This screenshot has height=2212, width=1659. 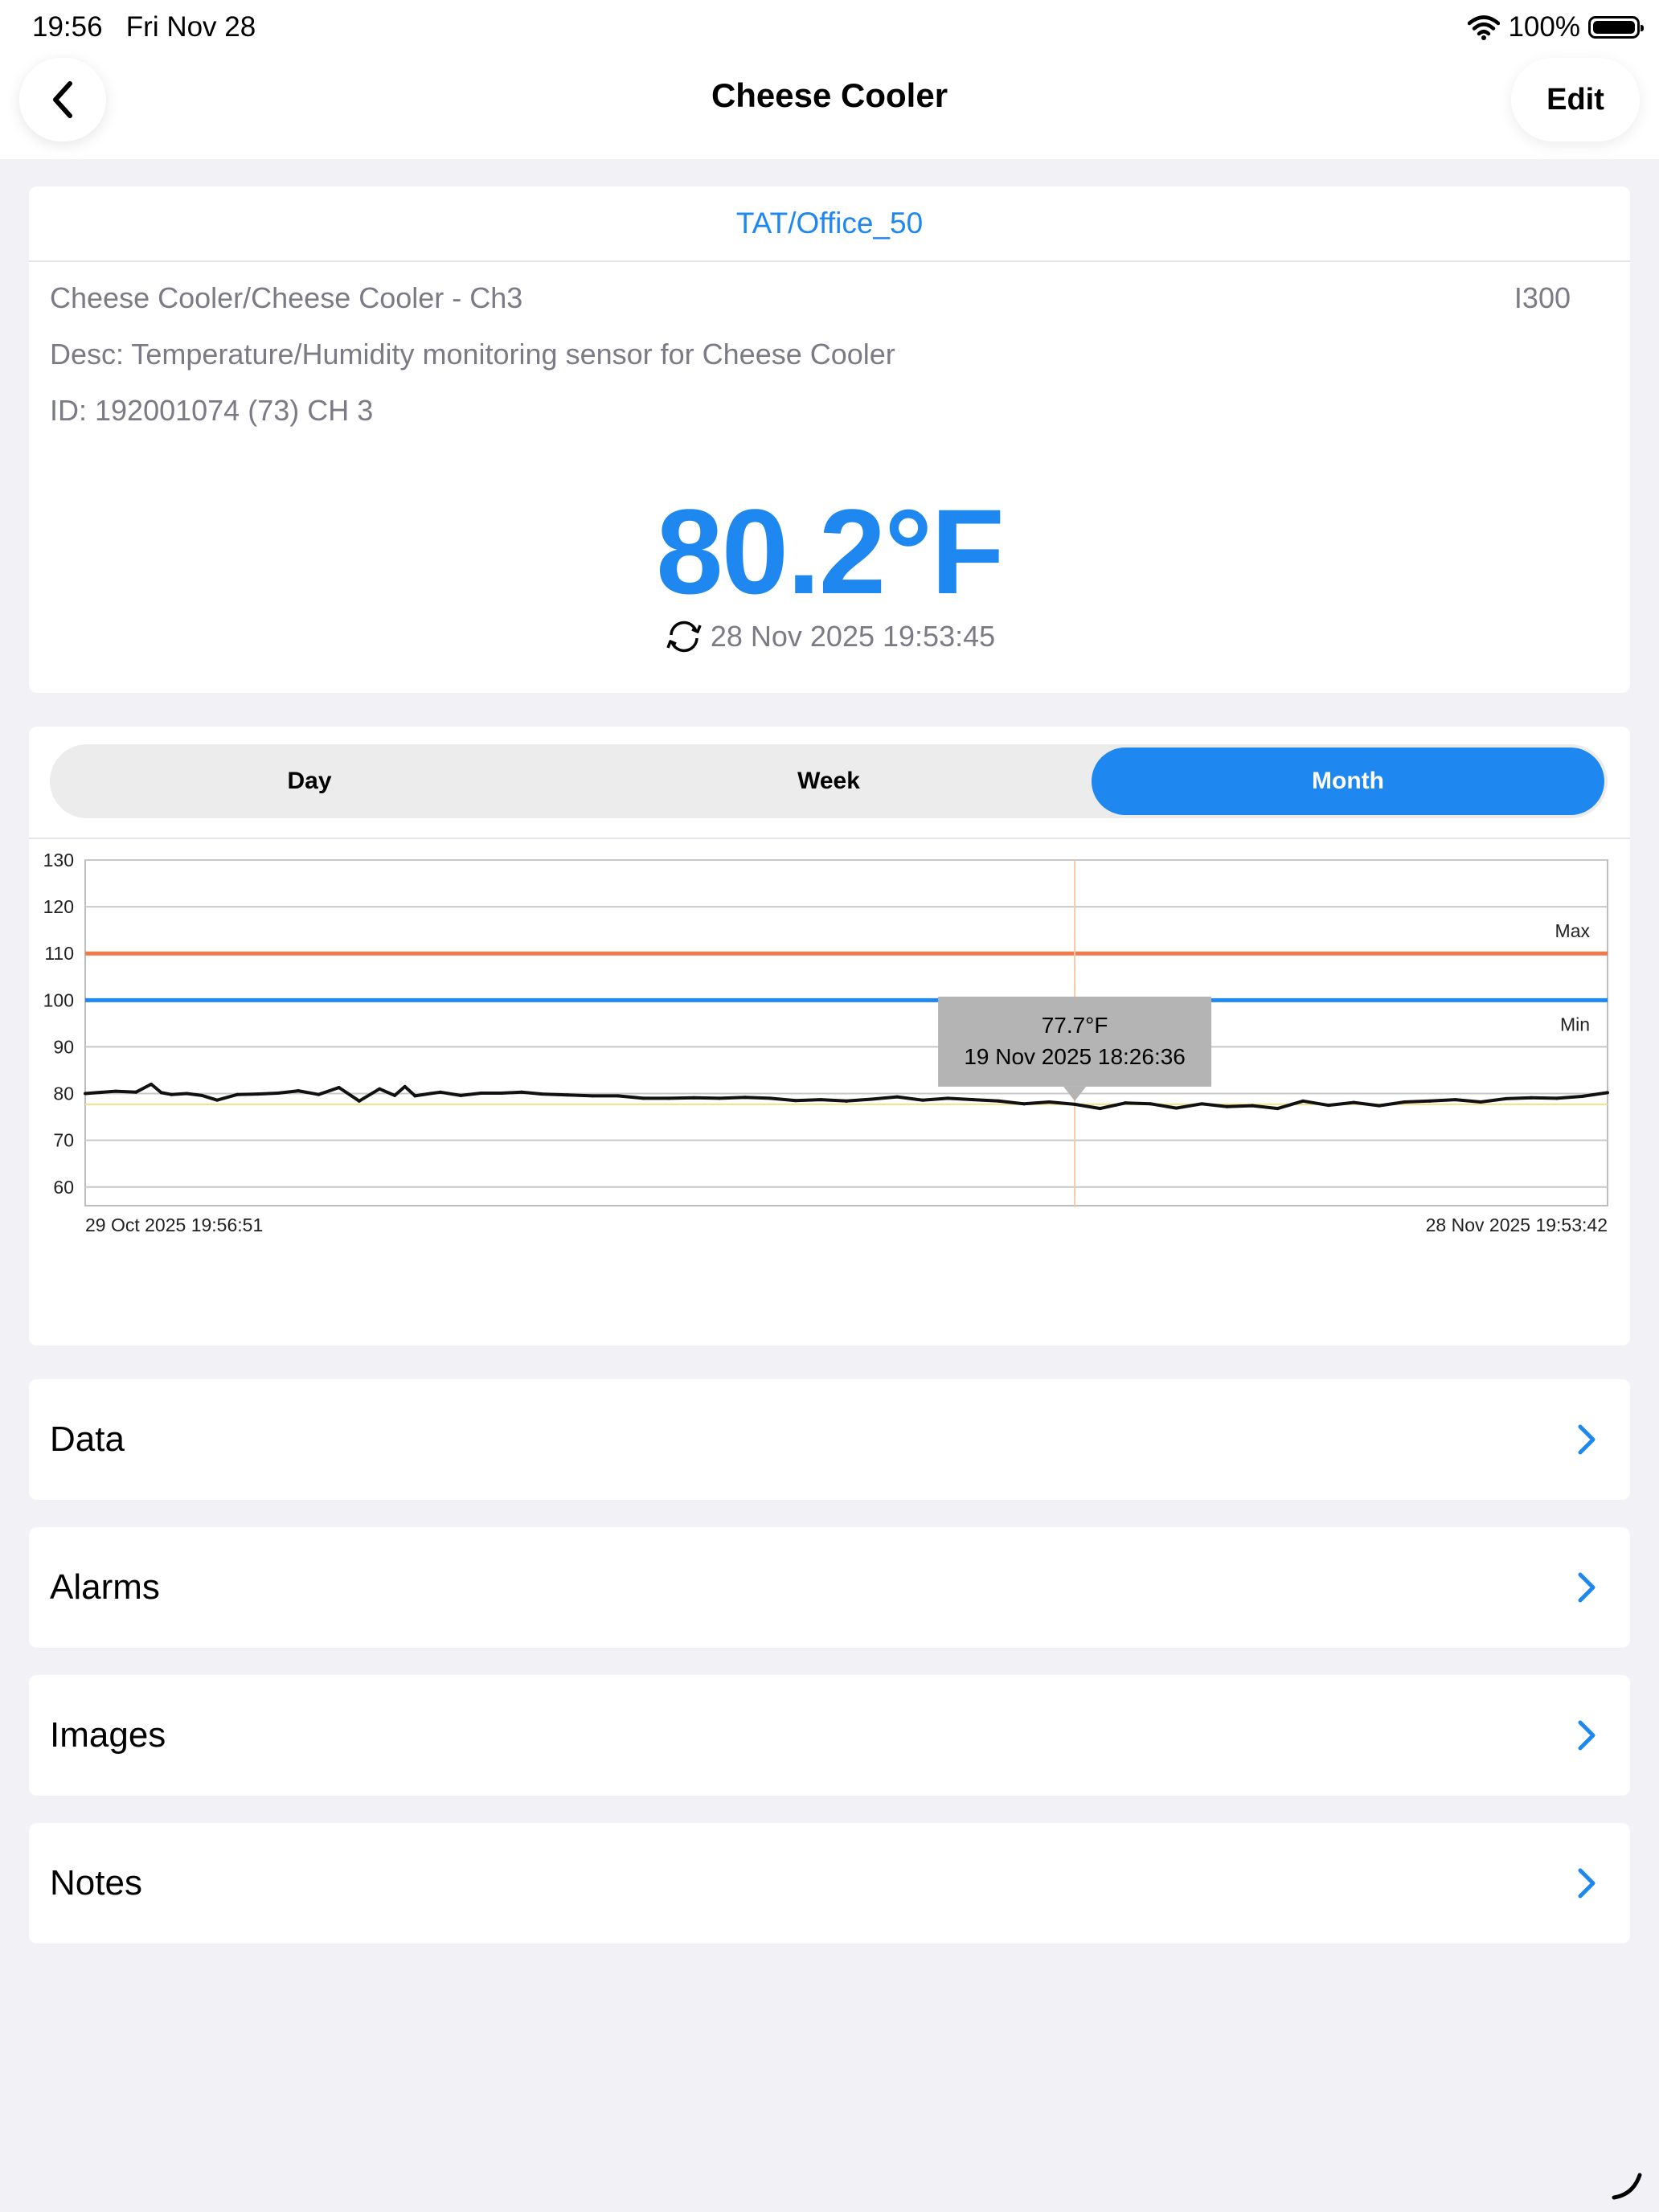 What do you see at coordinates (190, 27) in the screenshot?
I see `status-date: Fri Nov 28` at bounding box center [190, 27].